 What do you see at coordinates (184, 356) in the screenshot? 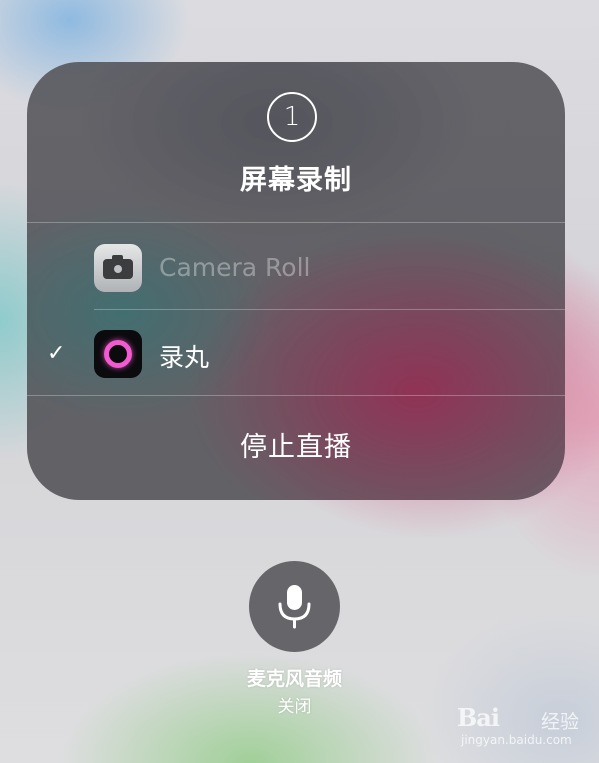
I see `option-app: 录丸` at bounding box center [184, 356].